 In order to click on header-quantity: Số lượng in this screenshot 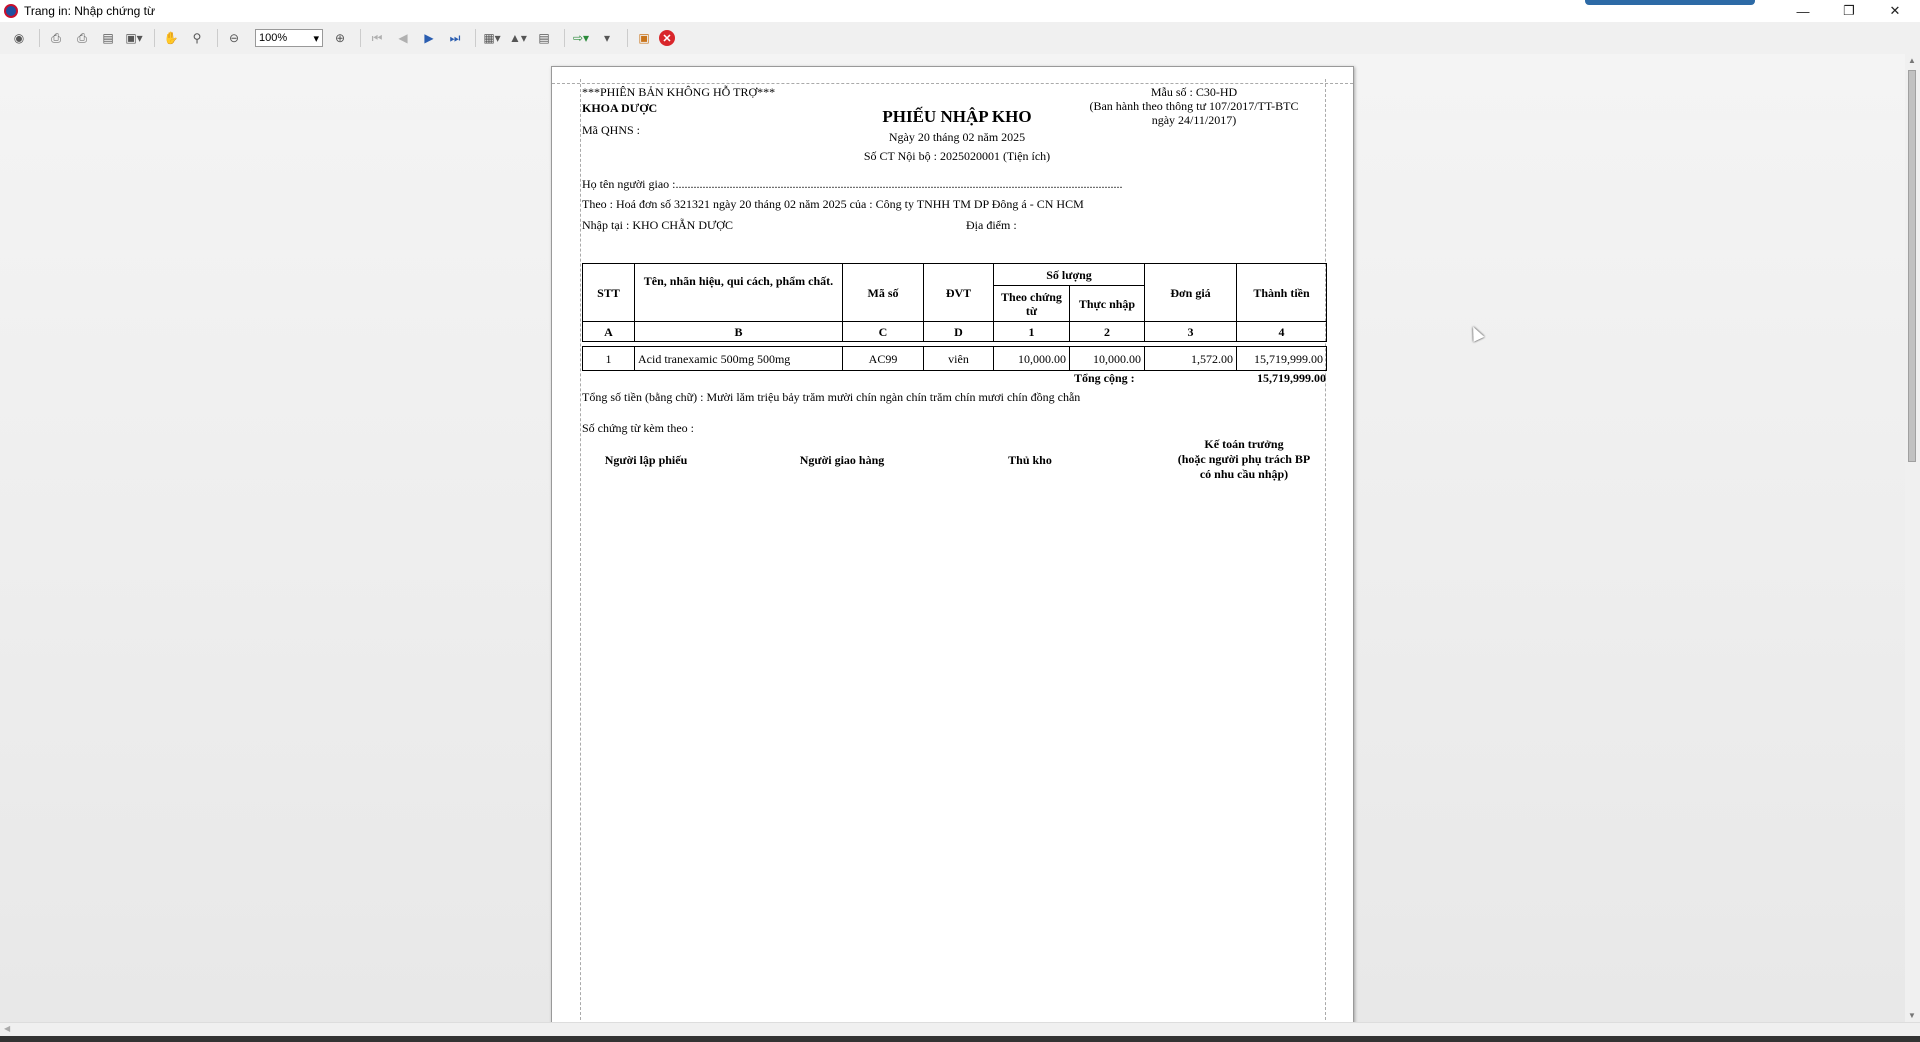, I will do `click(1069, 274)`.